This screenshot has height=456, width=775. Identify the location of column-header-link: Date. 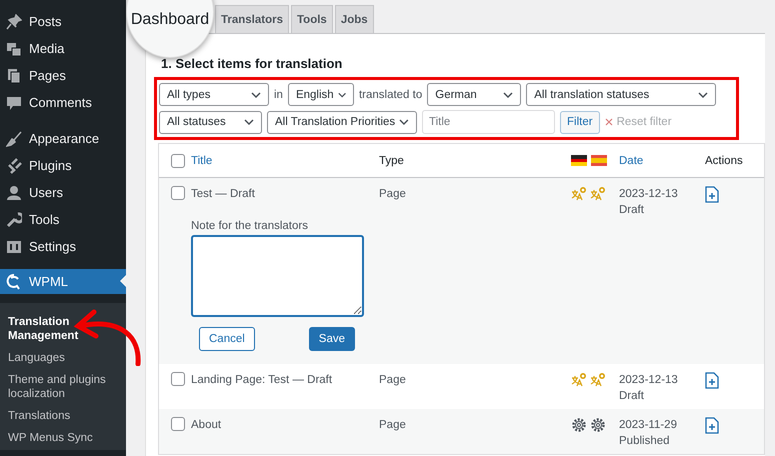
(631, 161).